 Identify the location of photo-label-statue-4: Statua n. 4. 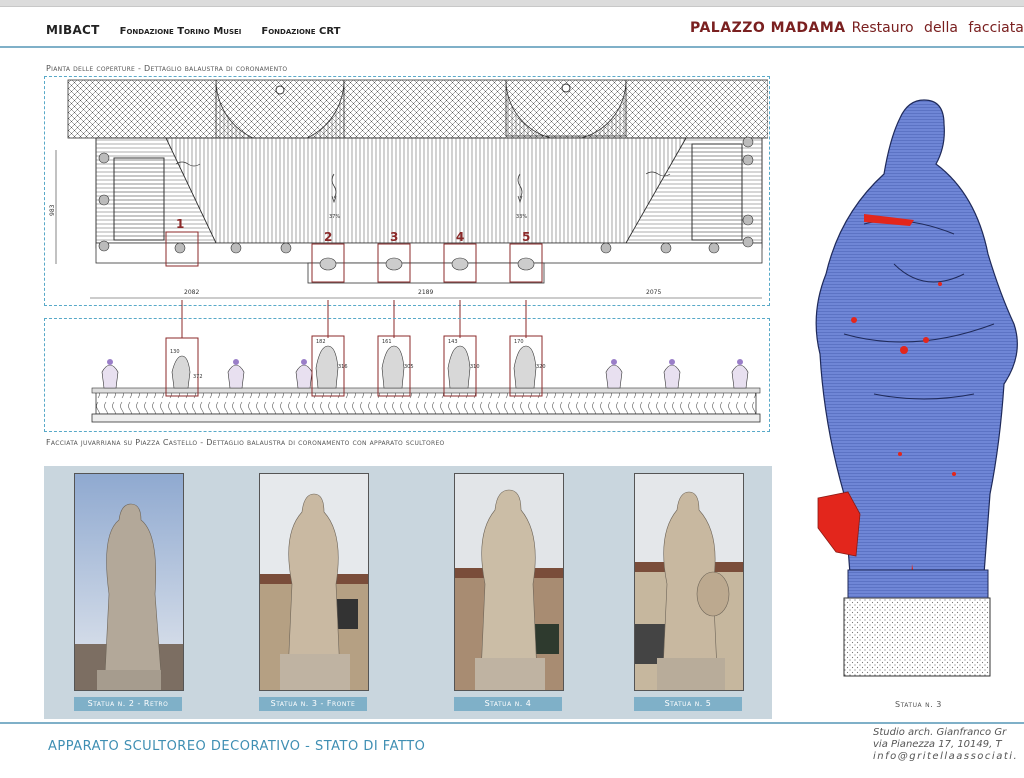
(508, 704).